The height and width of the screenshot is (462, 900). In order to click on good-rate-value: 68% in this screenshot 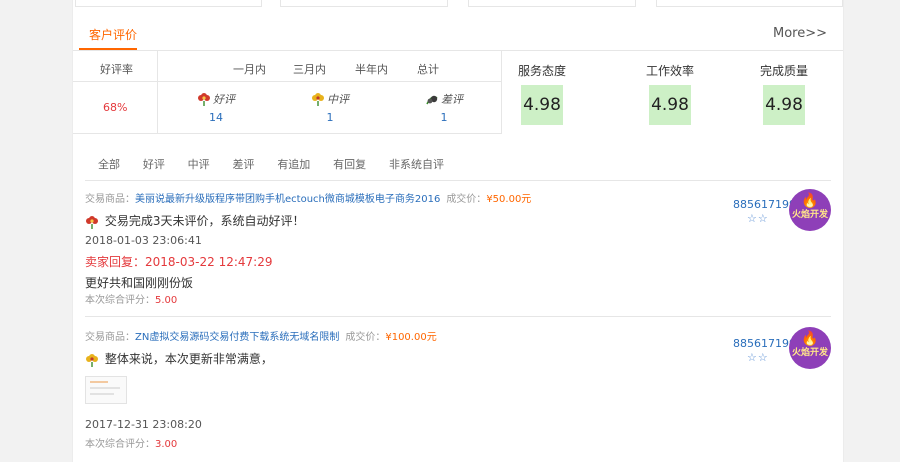, I will do `click(115, 107)`.